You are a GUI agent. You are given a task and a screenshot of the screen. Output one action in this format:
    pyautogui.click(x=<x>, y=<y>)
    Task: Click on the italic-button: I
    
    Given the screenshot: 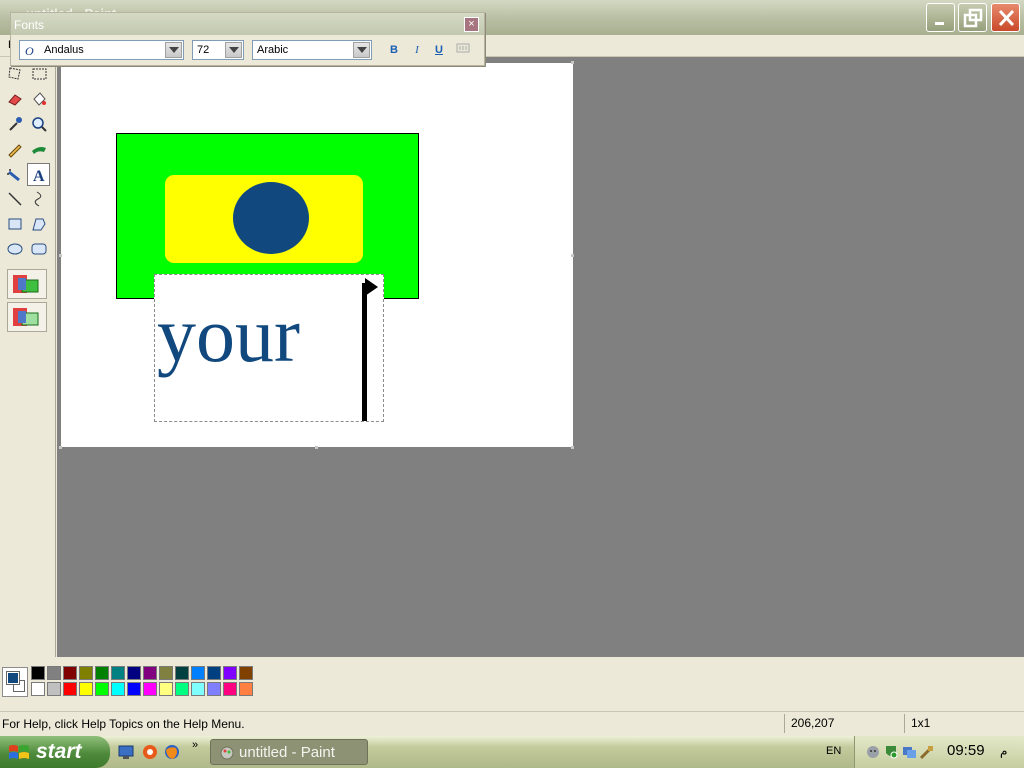 What is the action you would take?
    pyautogui.click(x=417, y=50)
    